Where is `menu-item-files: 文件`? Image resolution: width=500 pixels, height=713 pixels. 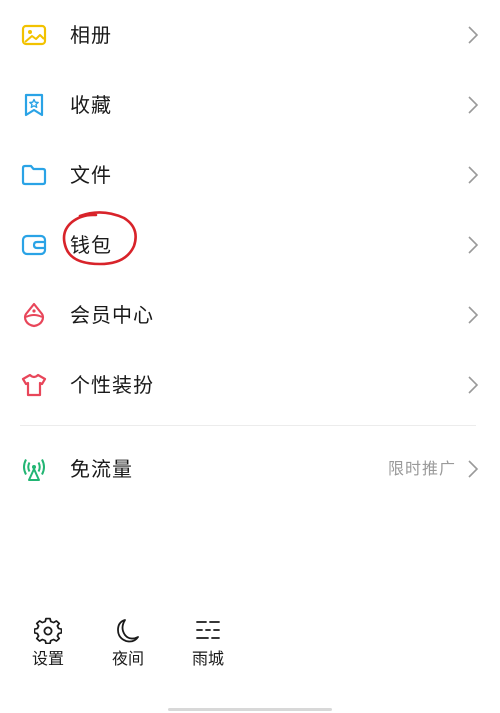 menu-item-files: 文件 is located at coordinates (250, 175).